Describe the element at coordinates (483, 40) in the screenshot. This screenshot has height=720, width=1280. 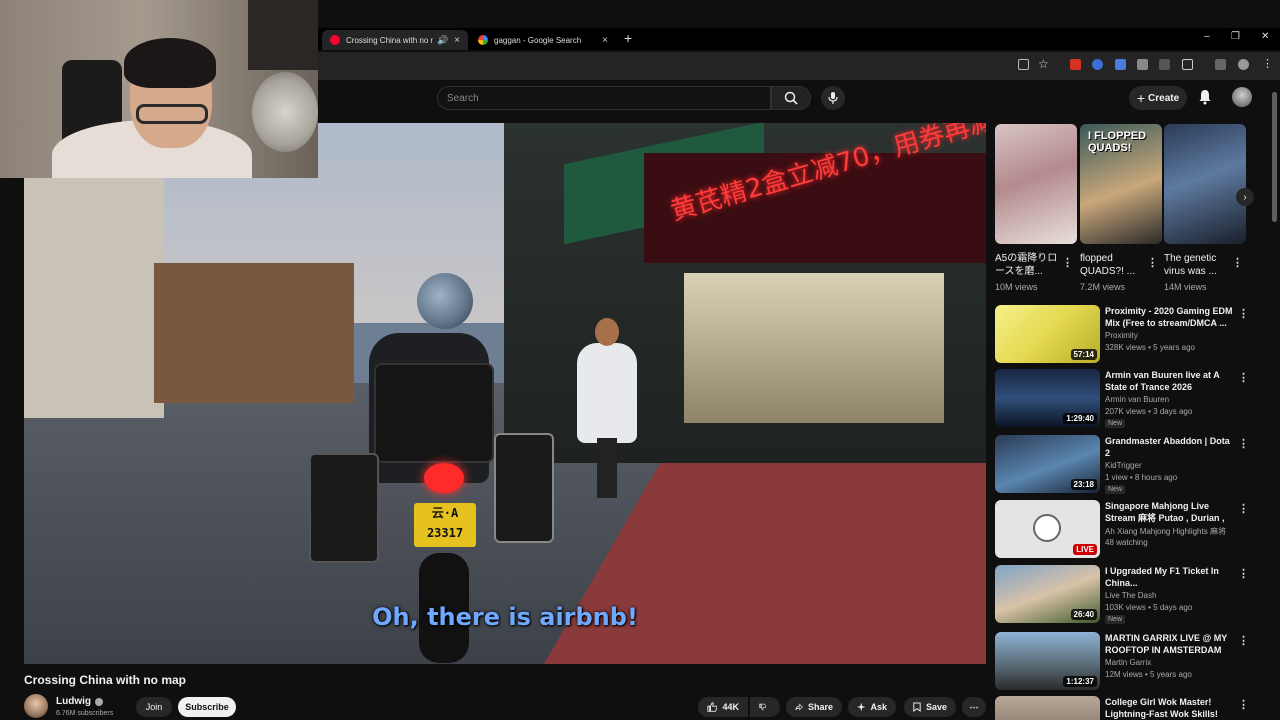
I see `google-favicon-icon` at that location.